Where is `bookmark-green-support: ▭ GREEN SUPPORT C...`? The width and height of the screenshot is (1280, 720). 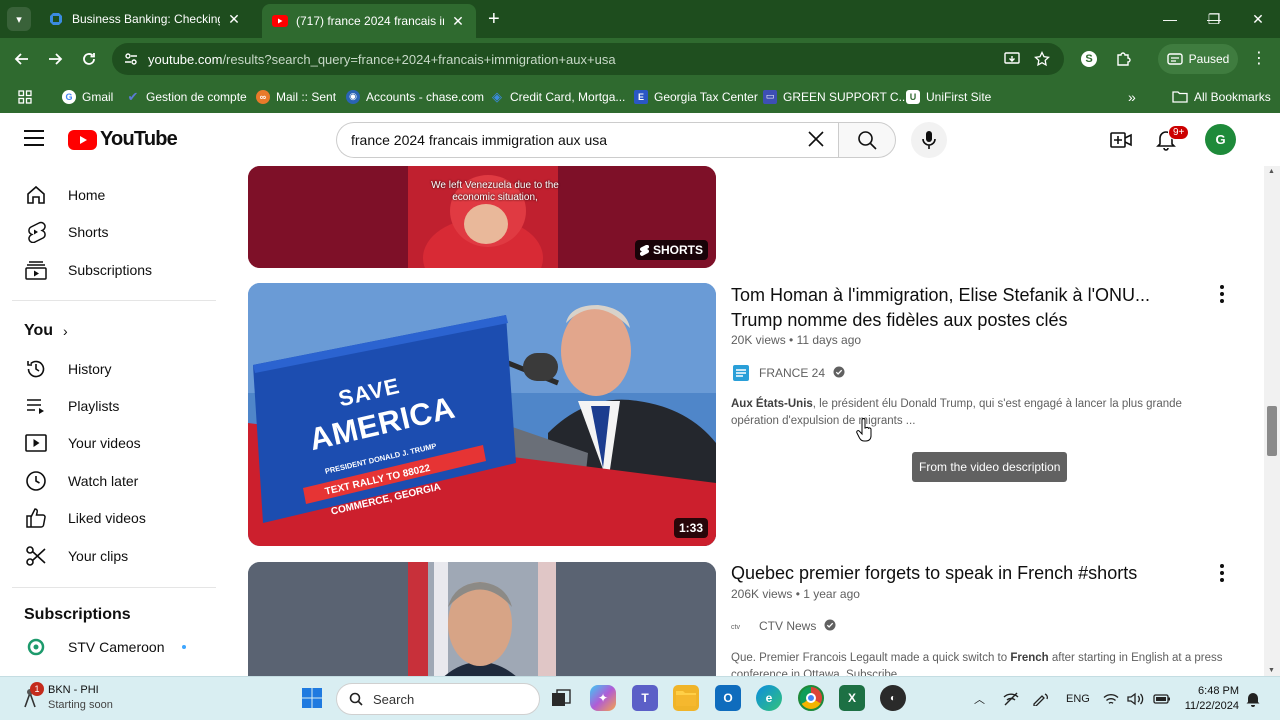
bookmark-green-support: ▭ GREEN SUPPORT C... is located at coordinates (836, 96).